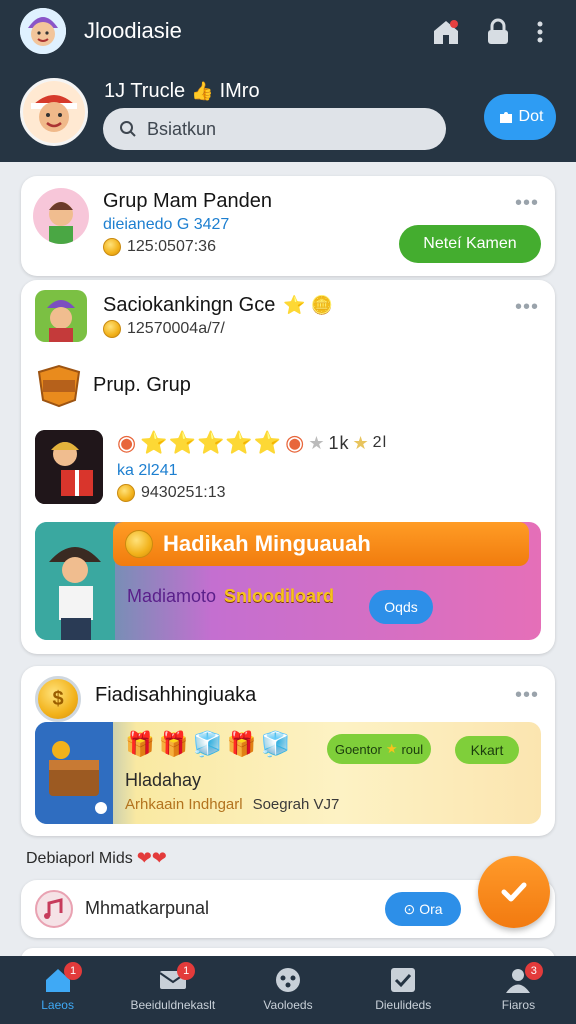 The width and height of the screenshot is (576, 1024). Describe the element at coordinates (218, 305) in the screenshot. I see `card-title: Saciokankingn Gce ⭐ 🪙` at that location.